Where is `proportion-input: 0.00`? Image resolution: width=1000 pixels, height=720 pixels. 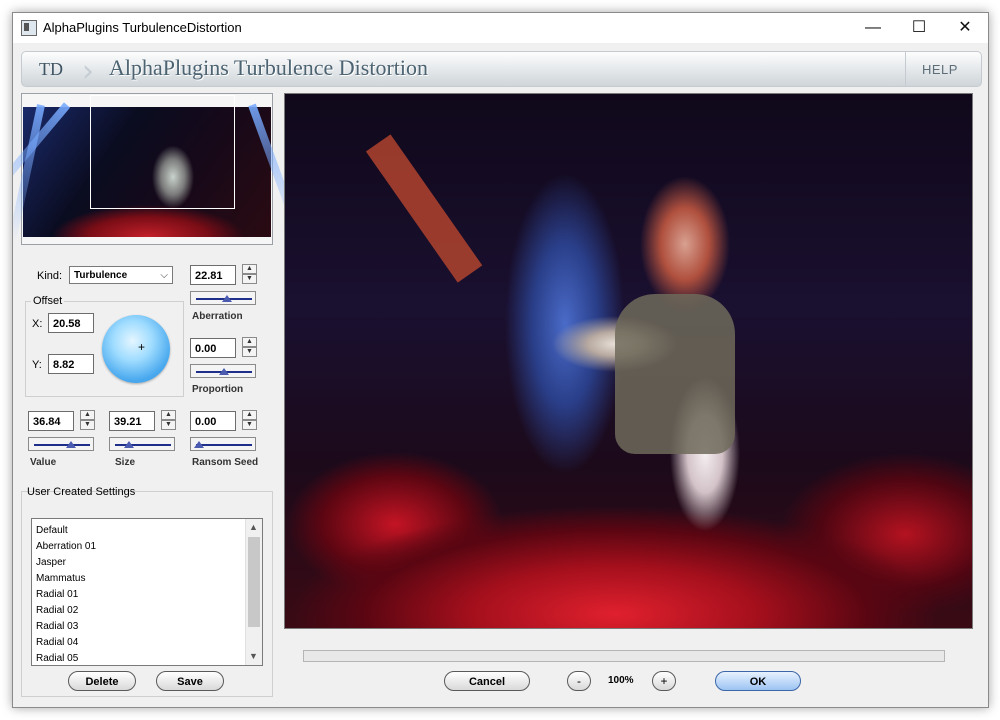 proportion-input: 0.00 is located at coordinates (213, 348).